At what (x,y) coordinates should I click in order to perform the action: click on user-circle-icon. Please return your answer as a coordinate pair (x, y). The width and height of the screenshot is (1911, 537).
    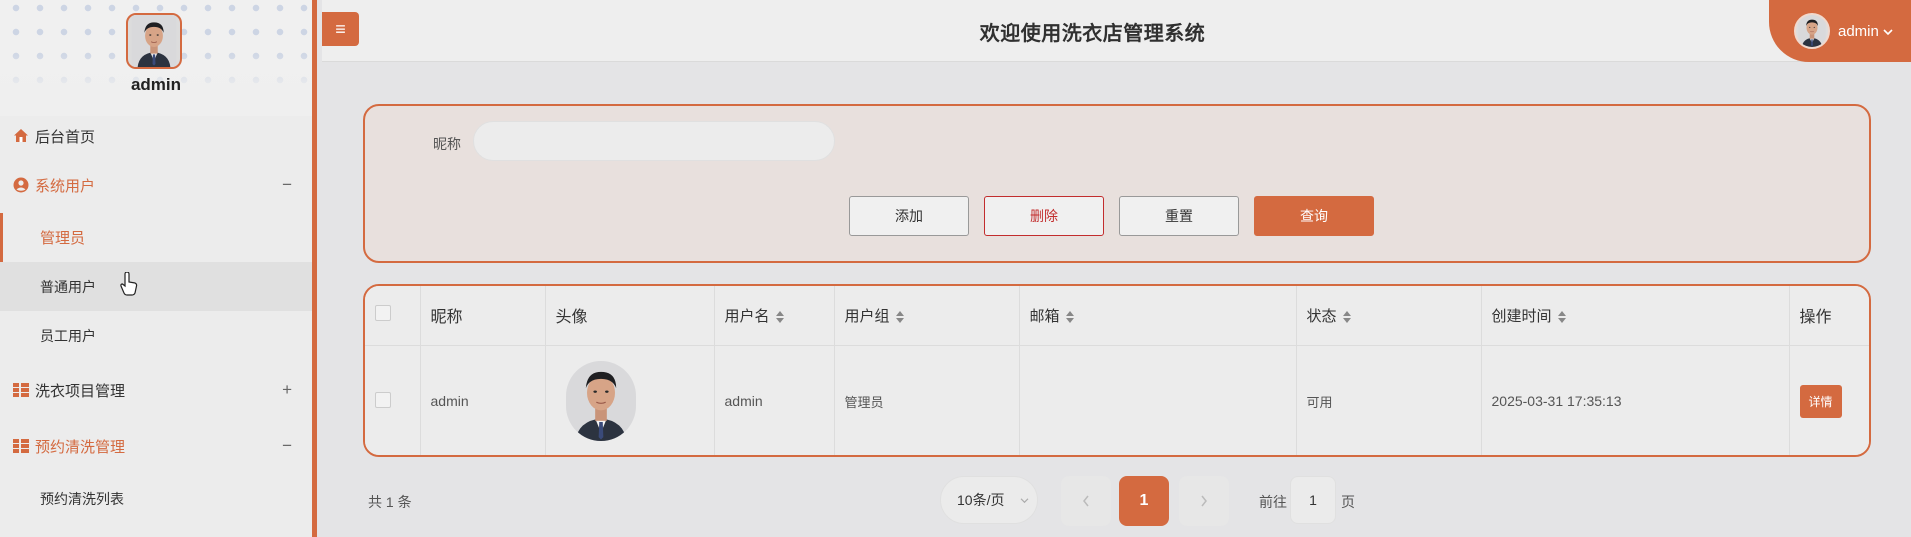
    Looking at the image, I should click on (21, 185).